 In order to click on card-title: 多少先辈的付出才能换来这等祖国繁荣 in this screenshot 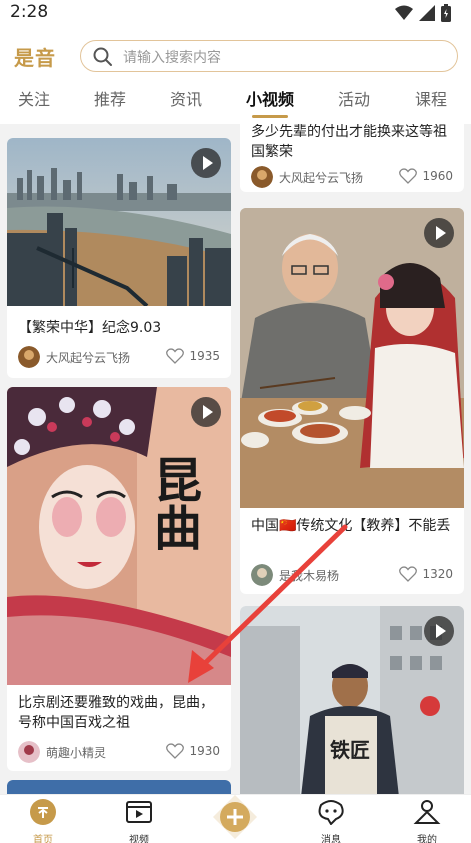, I will do `click(349, 142)`.